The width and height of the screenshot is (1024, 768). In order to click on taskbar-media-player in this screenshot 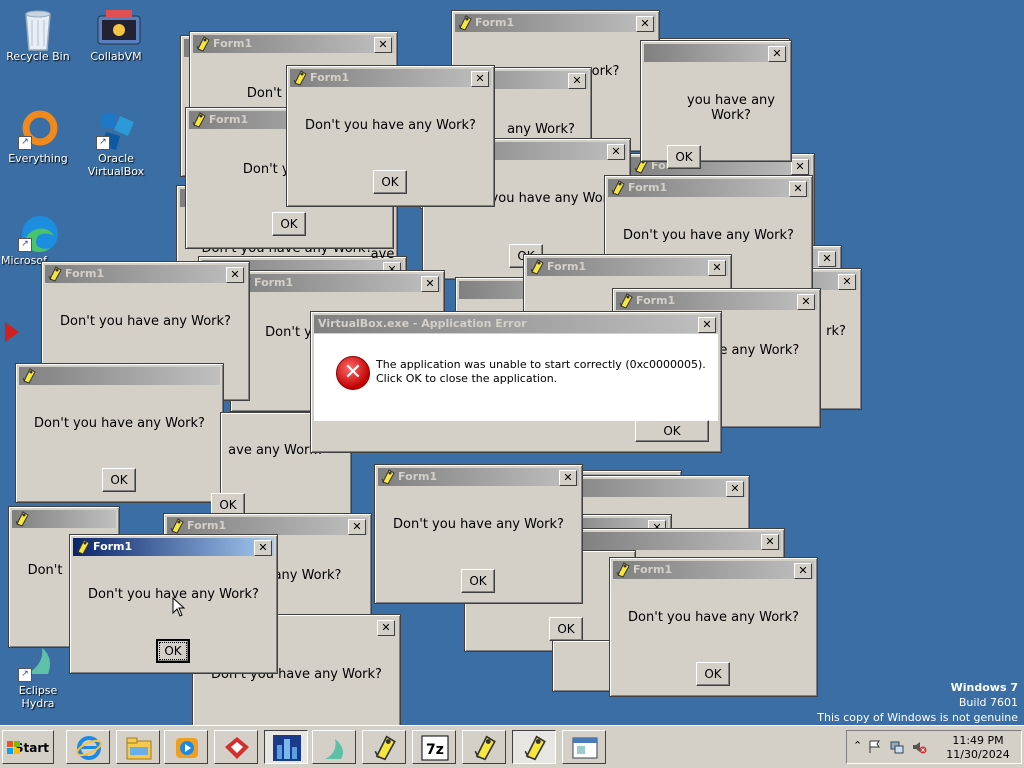, I will do `click(186, 747)`.